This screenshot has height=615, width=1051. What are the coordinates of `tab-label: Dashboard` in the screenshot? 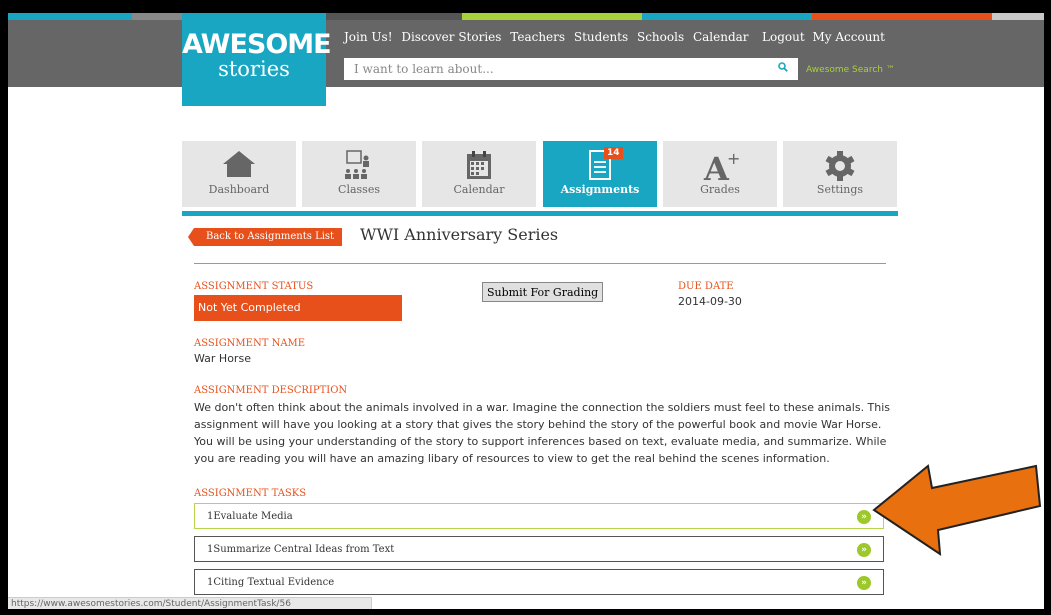 It's located at (239, 189).